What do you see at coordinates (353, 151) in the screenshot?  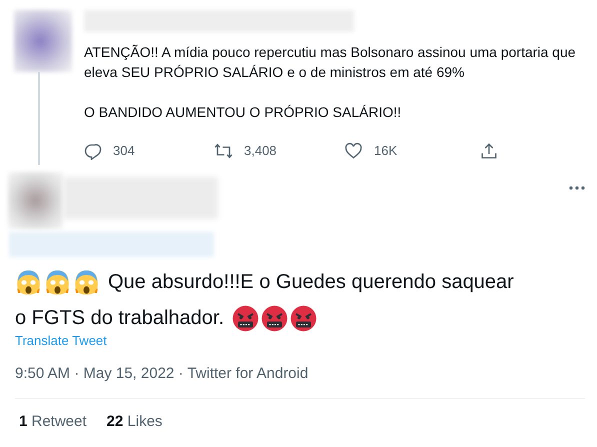 I see `heart-icon` at bounding box center [353, 151].